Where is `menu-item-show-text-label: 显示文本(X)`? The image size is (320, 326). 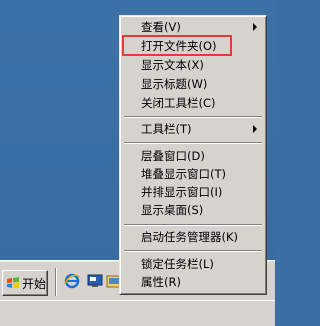
menu-item-show-text-label: 显示文本(X) is located at coordinates (172, 65).